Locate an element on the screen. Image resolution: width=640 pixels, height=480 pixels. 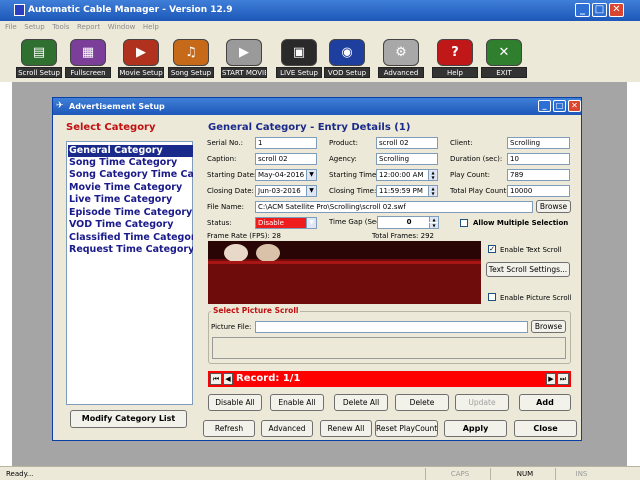
fullscreen-icon: ▦ is located at coordinates (88, 52).